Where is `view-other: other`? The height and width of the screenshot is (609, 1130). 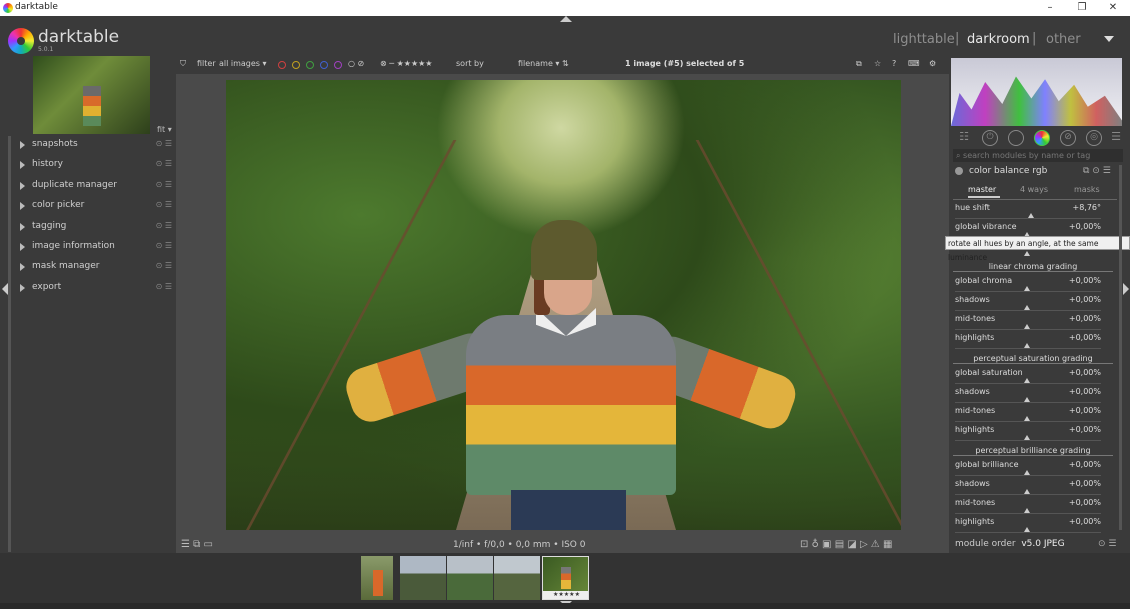 view-other: other is located at coordinates (1063, 39).